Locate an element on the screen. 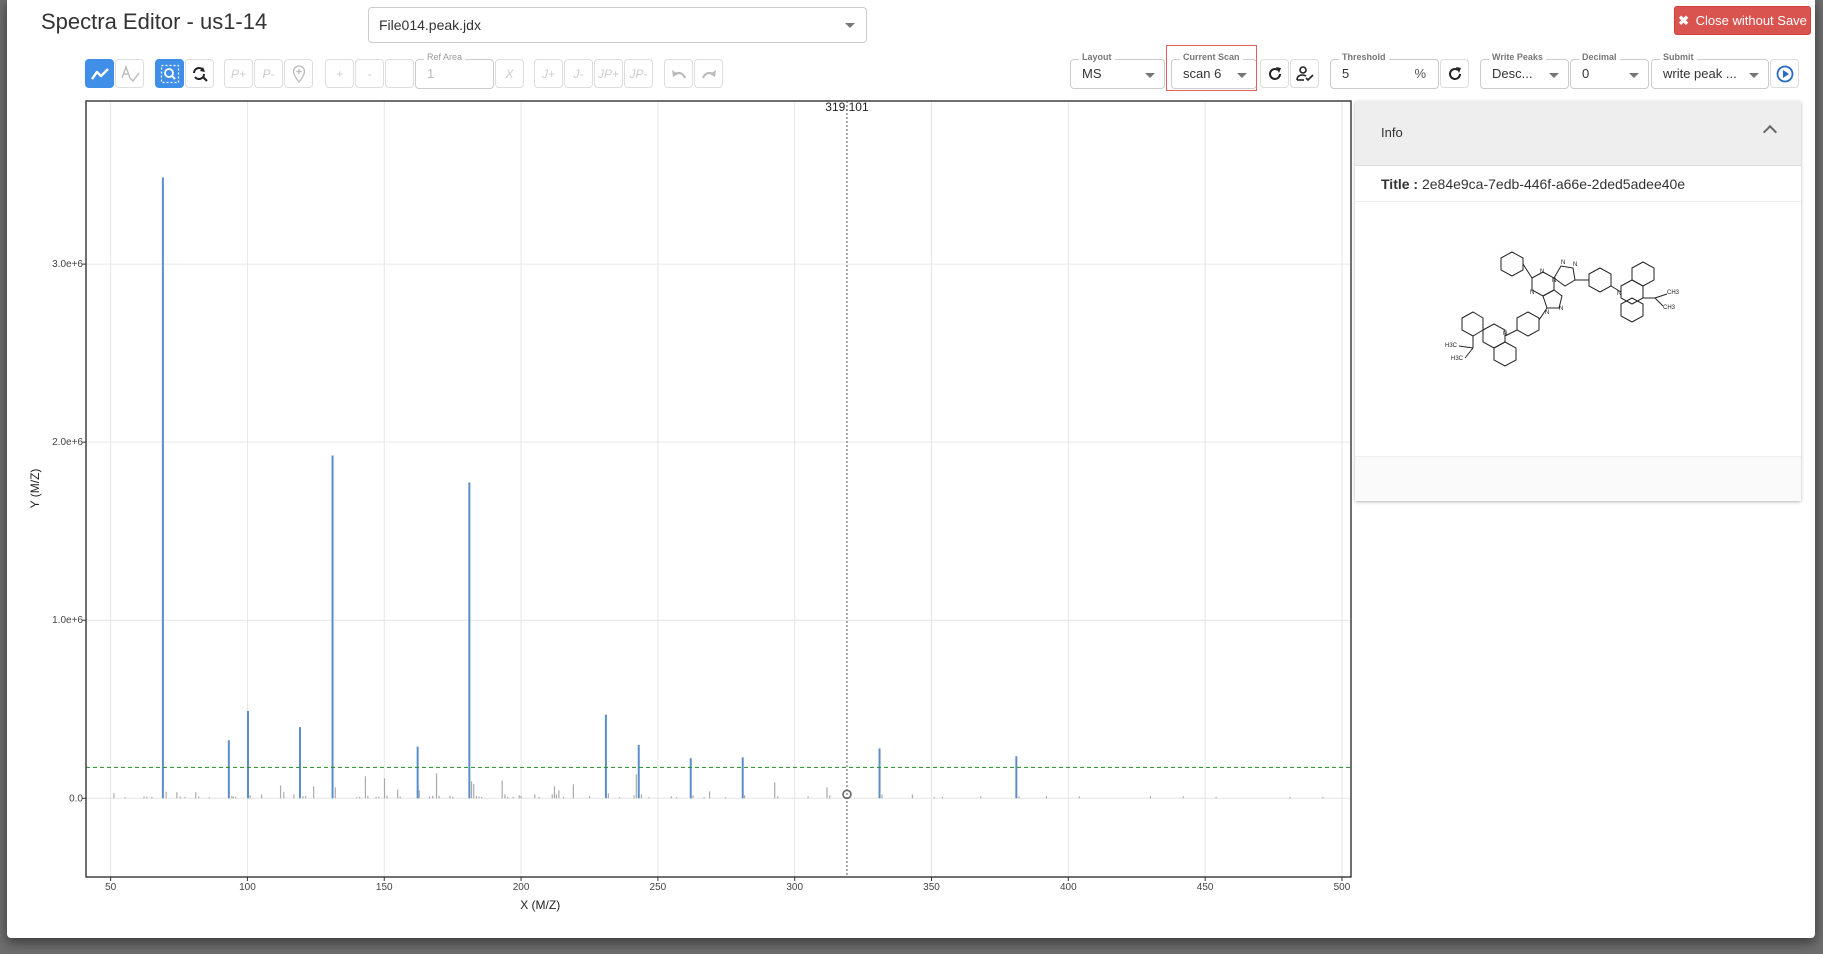 The width and height of the screenshot is (1823, 954). cursor-label: 319.101 is located at coordinates (847, 107).